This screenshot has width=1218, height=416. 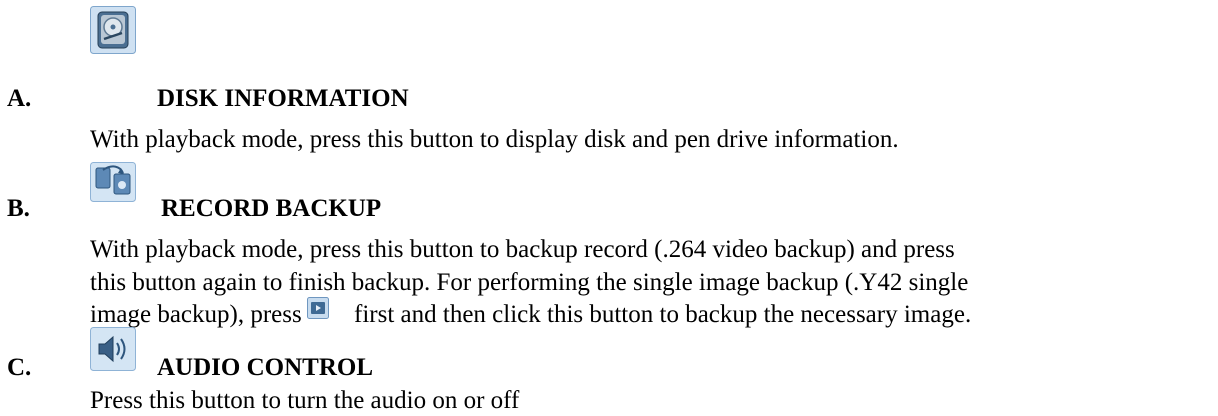 I want to click on section-letter-a: A., so click(x=19, y=98).